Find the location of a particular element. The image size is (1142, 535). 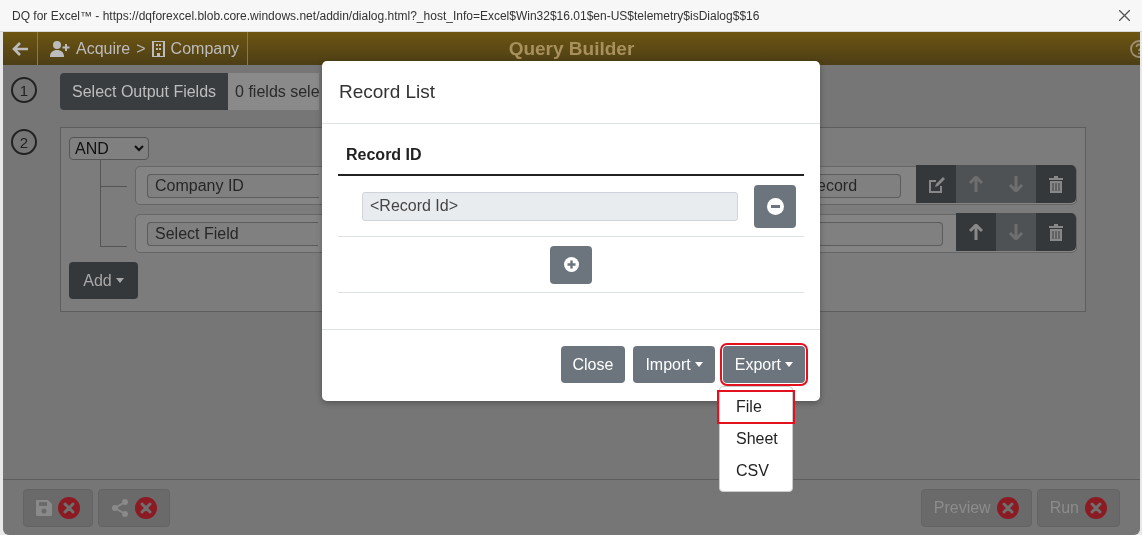

window-title: DQ for Excel™ - https://dqforexcel.blob.core.windows.net/addin/dialog.html?_host_Info=Excel$Win32$16.01$en-US$telemetry$isDialog$$16 is located at coordinates (386, 15).